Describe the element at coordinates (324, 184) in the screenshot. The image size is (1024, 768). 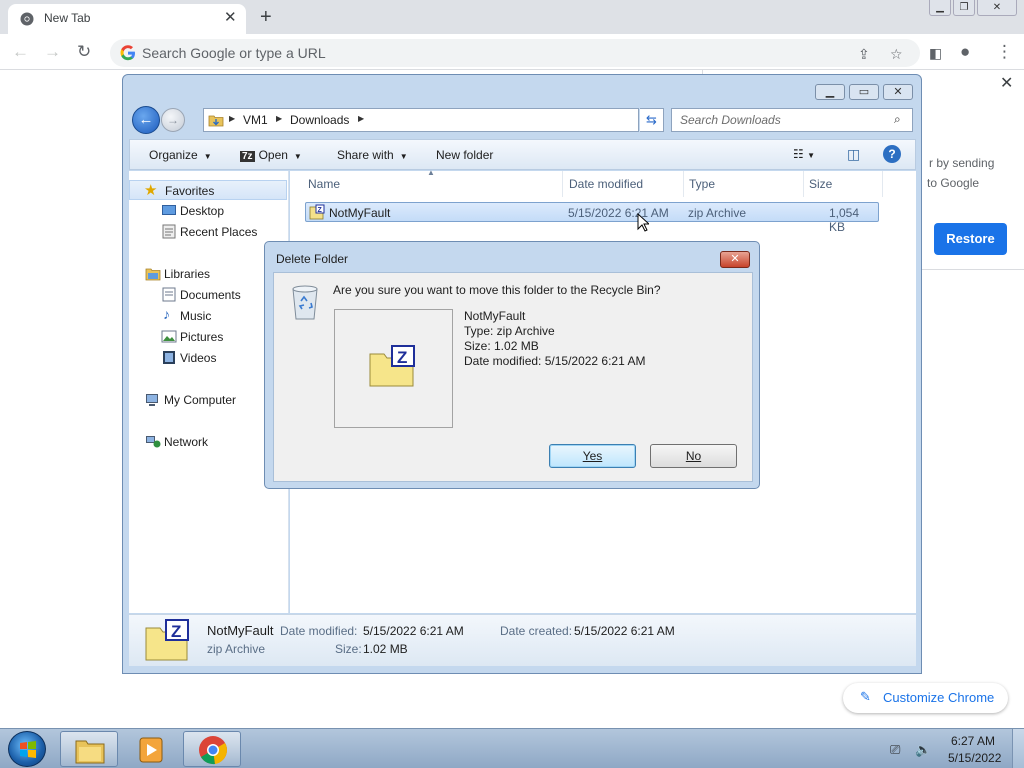
I see `column-header-name: Name` at that location.